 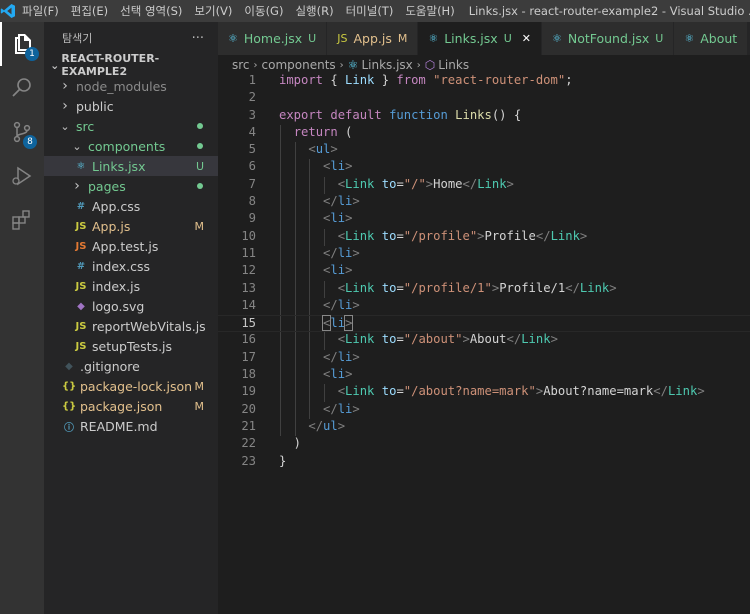 What do you see at coordinates (131, 166) in the screenshot?
I see `file-item: ⚛ Links.jsx U` at bounding box center [131, 166].